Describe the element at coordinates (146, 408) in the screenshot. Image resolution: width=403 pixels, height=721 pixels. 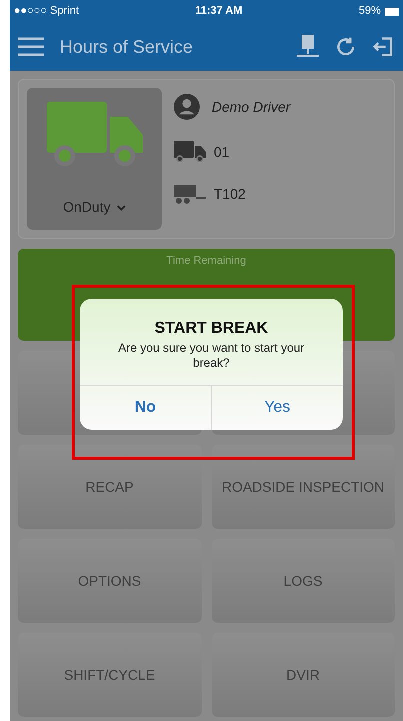
I see `dialog-button: No` at that location.